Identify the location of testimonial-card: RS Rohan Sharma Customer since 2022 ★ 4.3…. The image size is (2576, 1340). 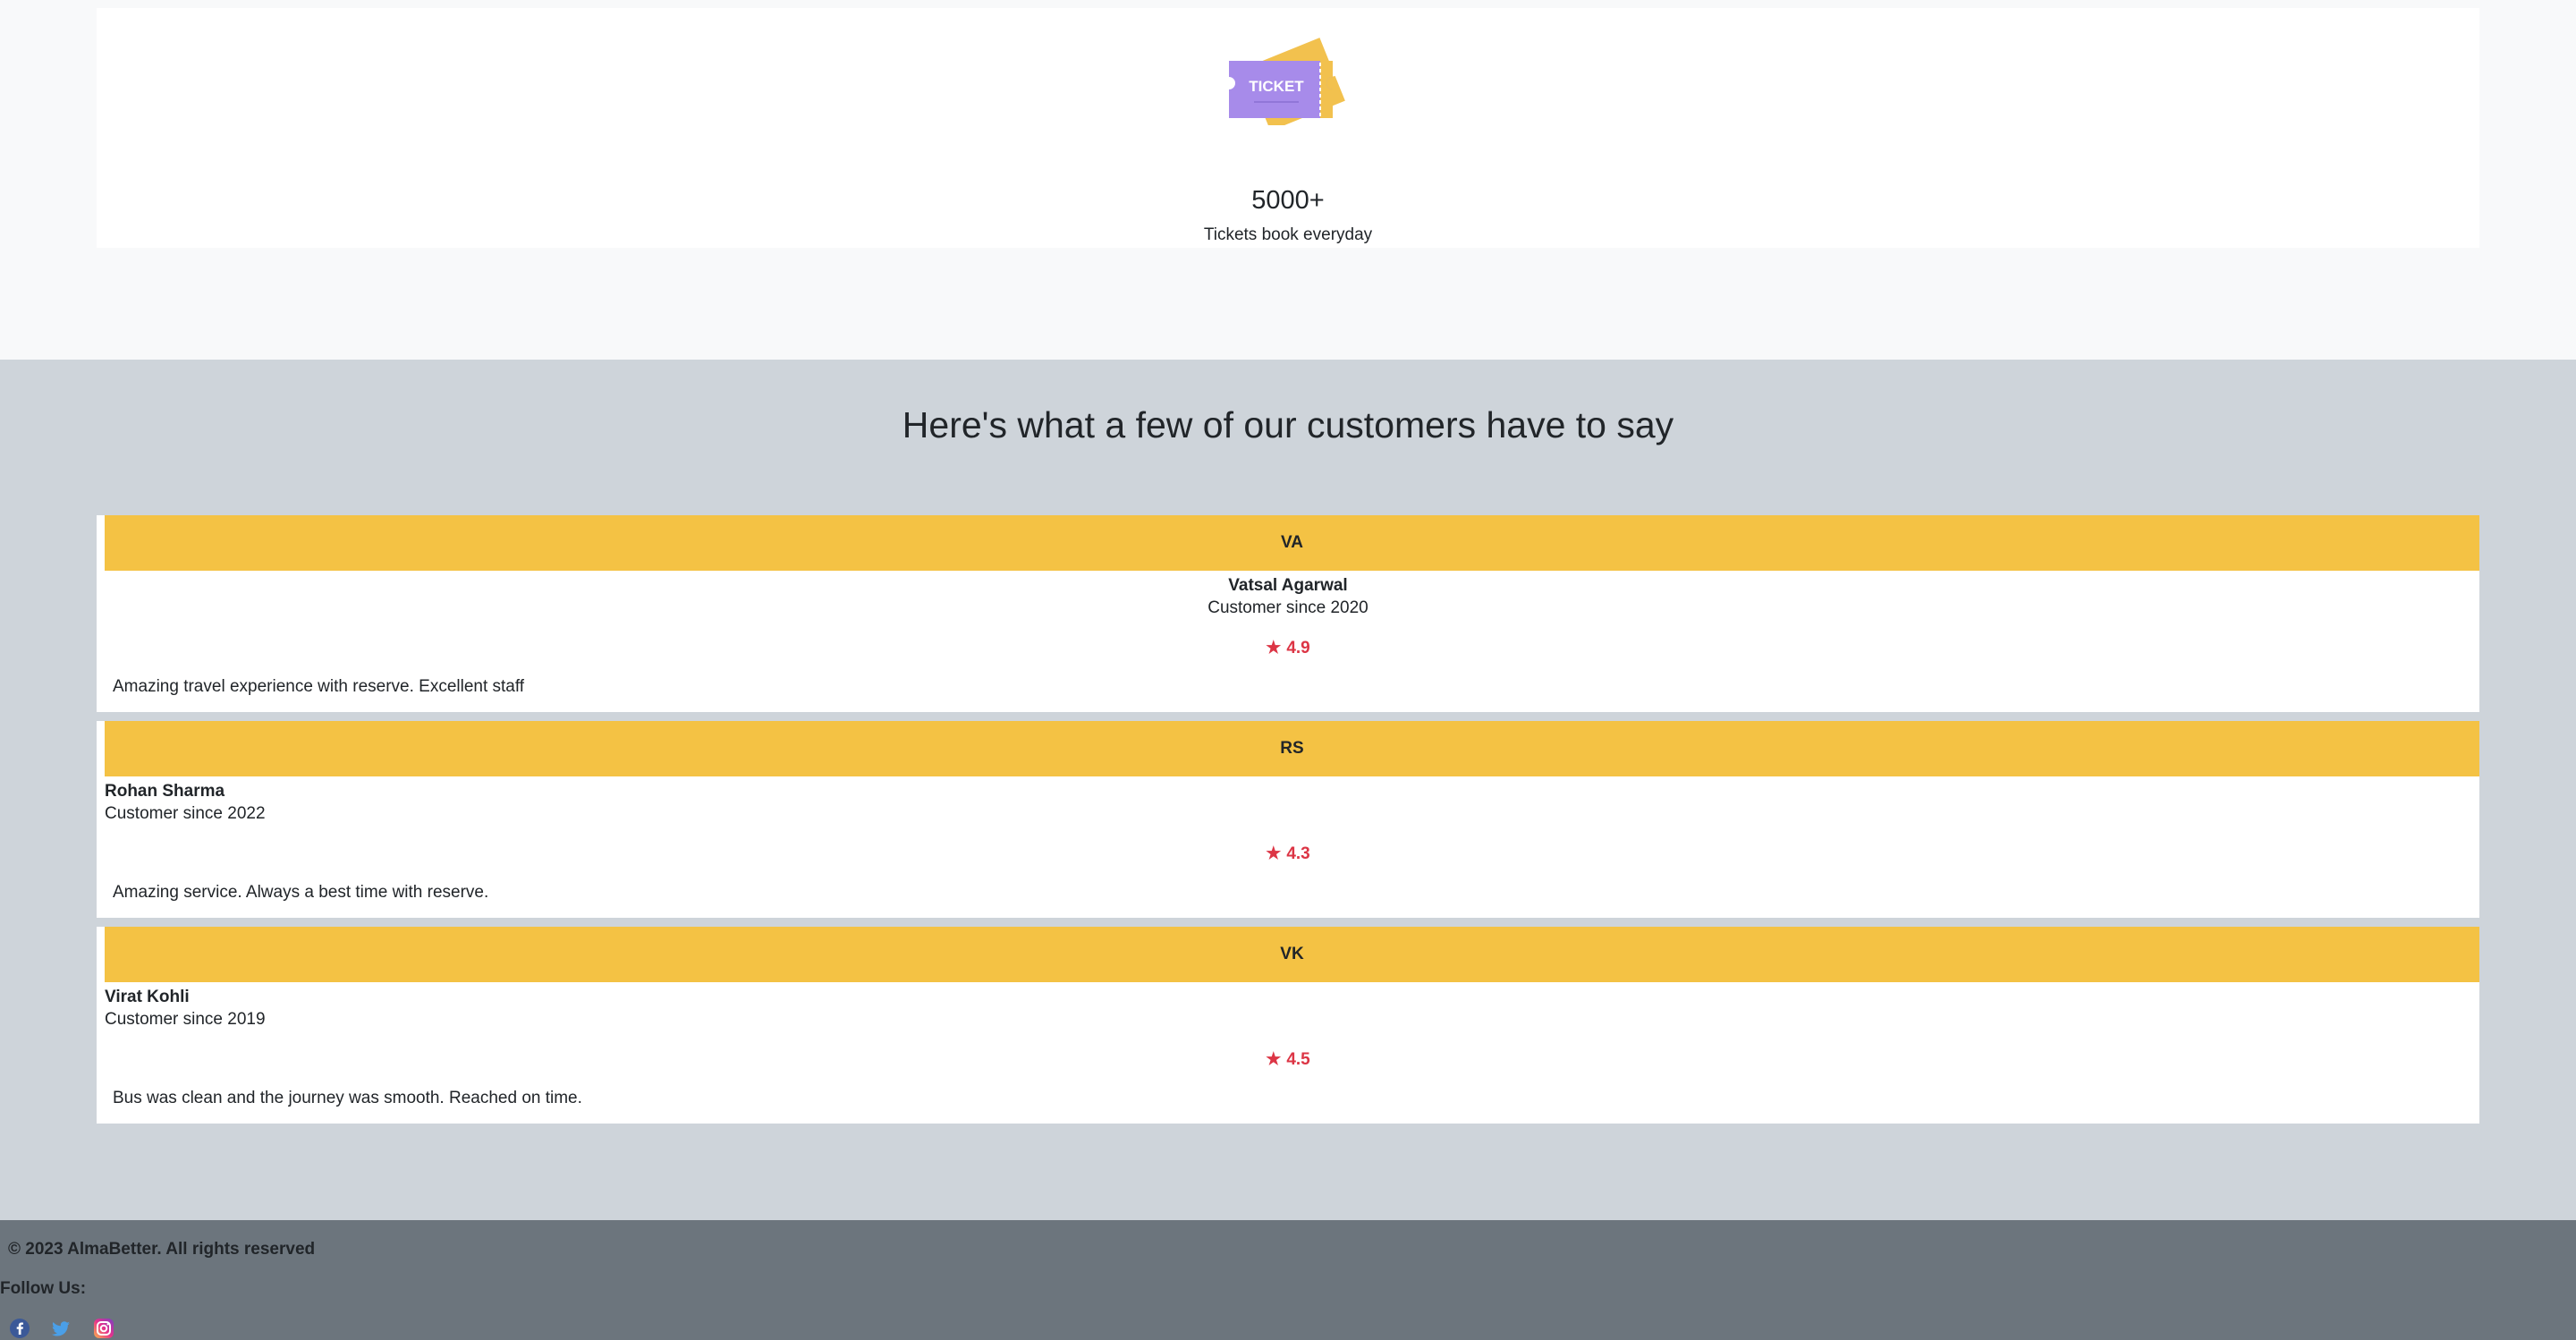
(1288, 819).